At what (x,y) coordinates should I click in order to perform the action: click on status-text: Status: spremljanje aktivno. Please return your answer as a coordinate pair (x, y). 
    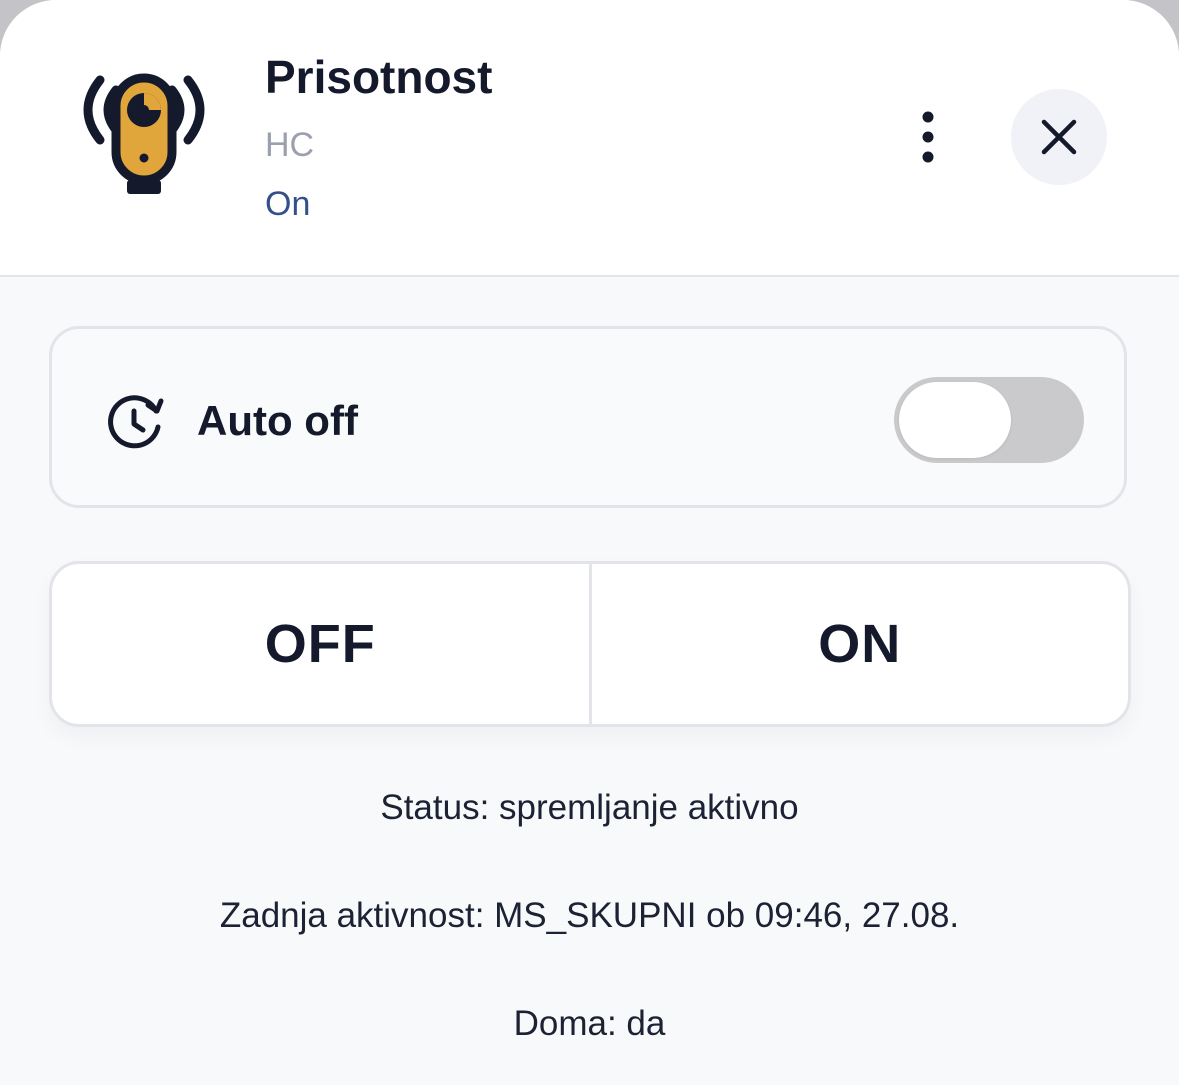
    Looking at the image, I should click on (589, 807).